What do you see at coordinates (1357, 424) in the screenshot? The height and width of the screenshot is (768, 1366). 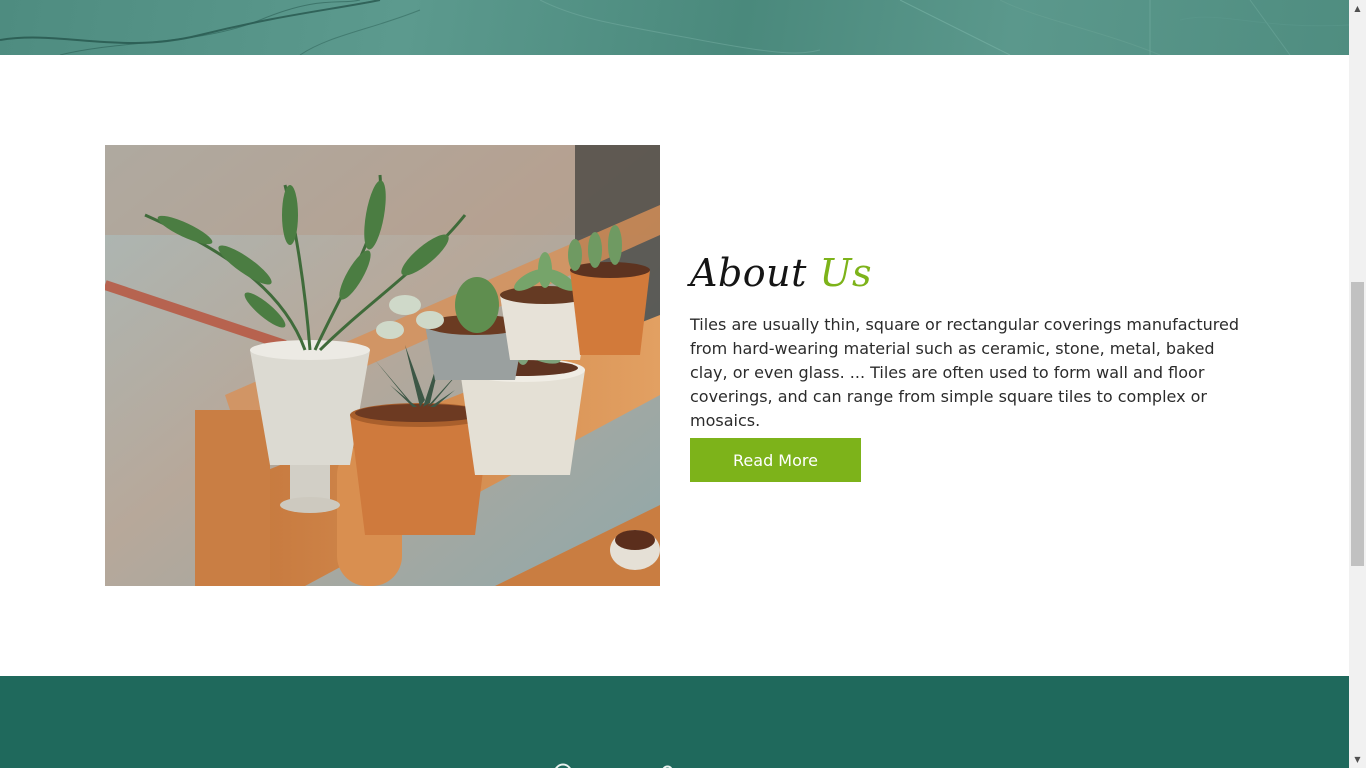 I see `scroll-thumb` at bounding box center [1357, 424].